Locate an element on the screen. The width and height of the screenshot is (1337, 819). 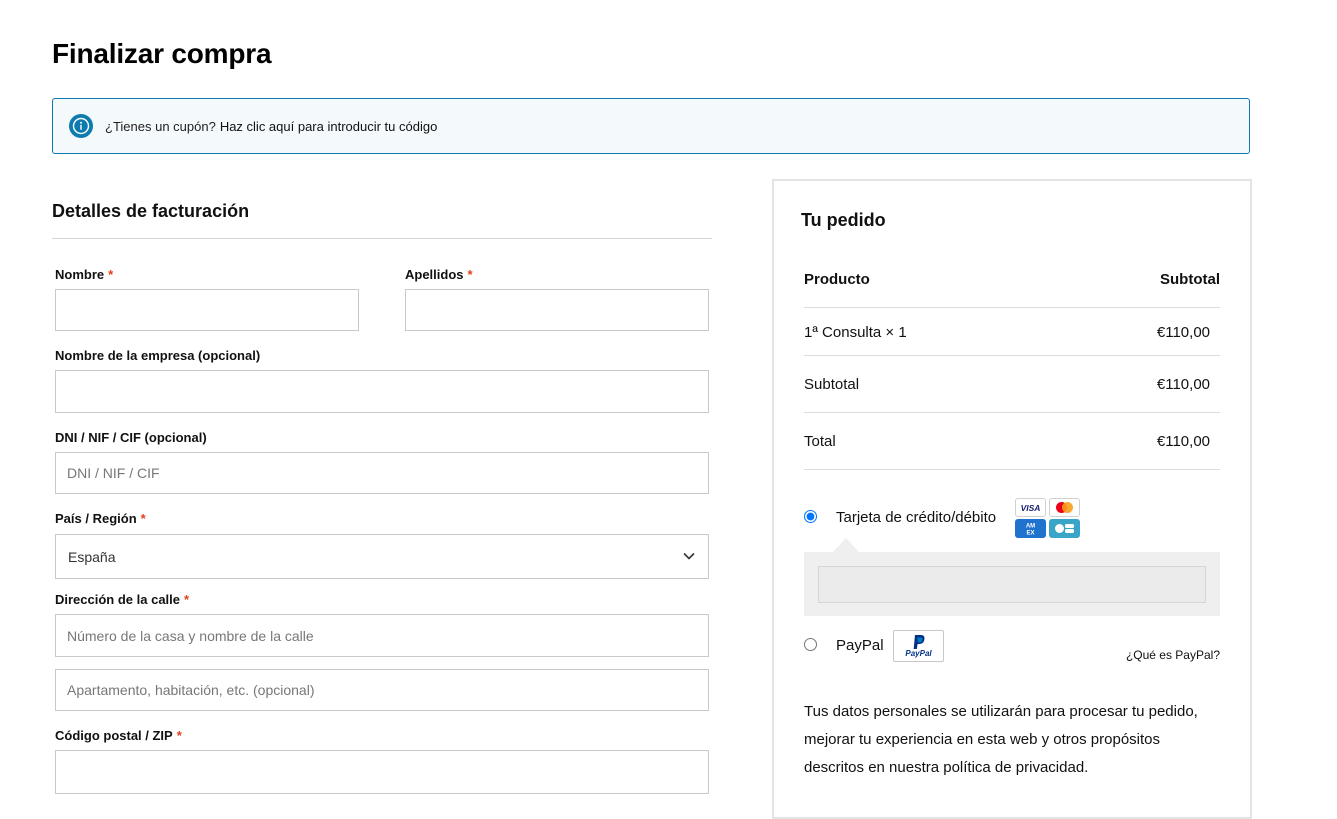
street-address-field is located at coordinates (382, 635).